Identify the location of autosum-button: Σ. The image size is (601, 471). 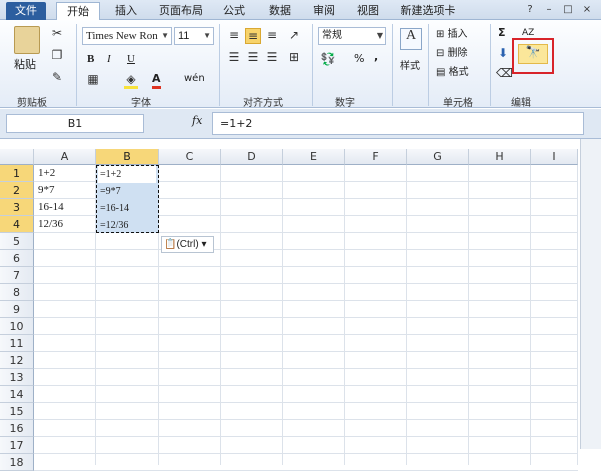
(502, 33).